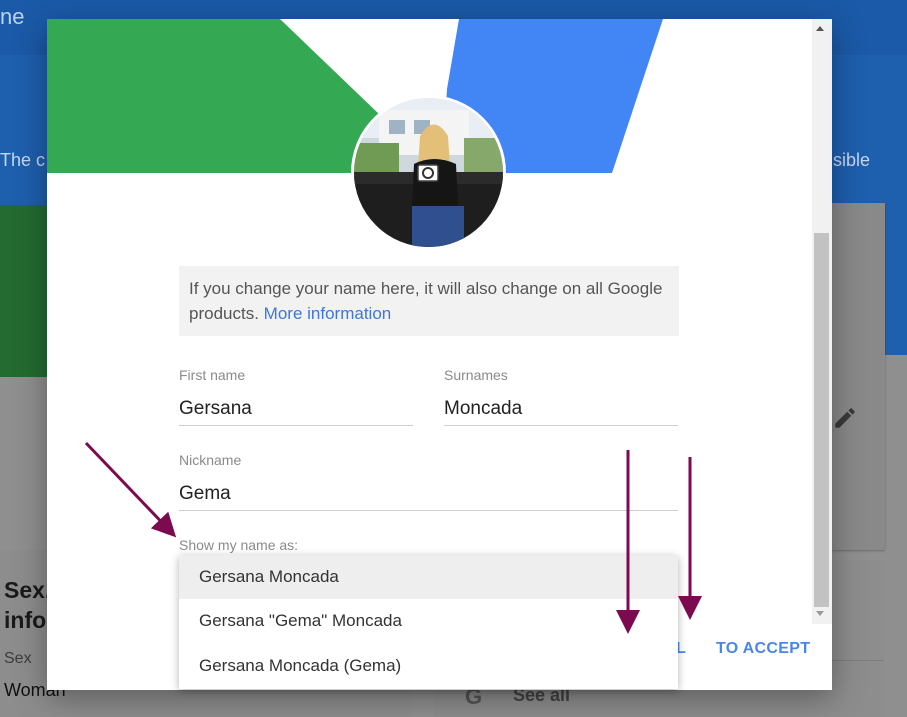 Image resolution: width=907 pixels, height=717 pixels. Describe the element at coordinates (428, 172) in the screenshot. I see `camera-icon` at that location.